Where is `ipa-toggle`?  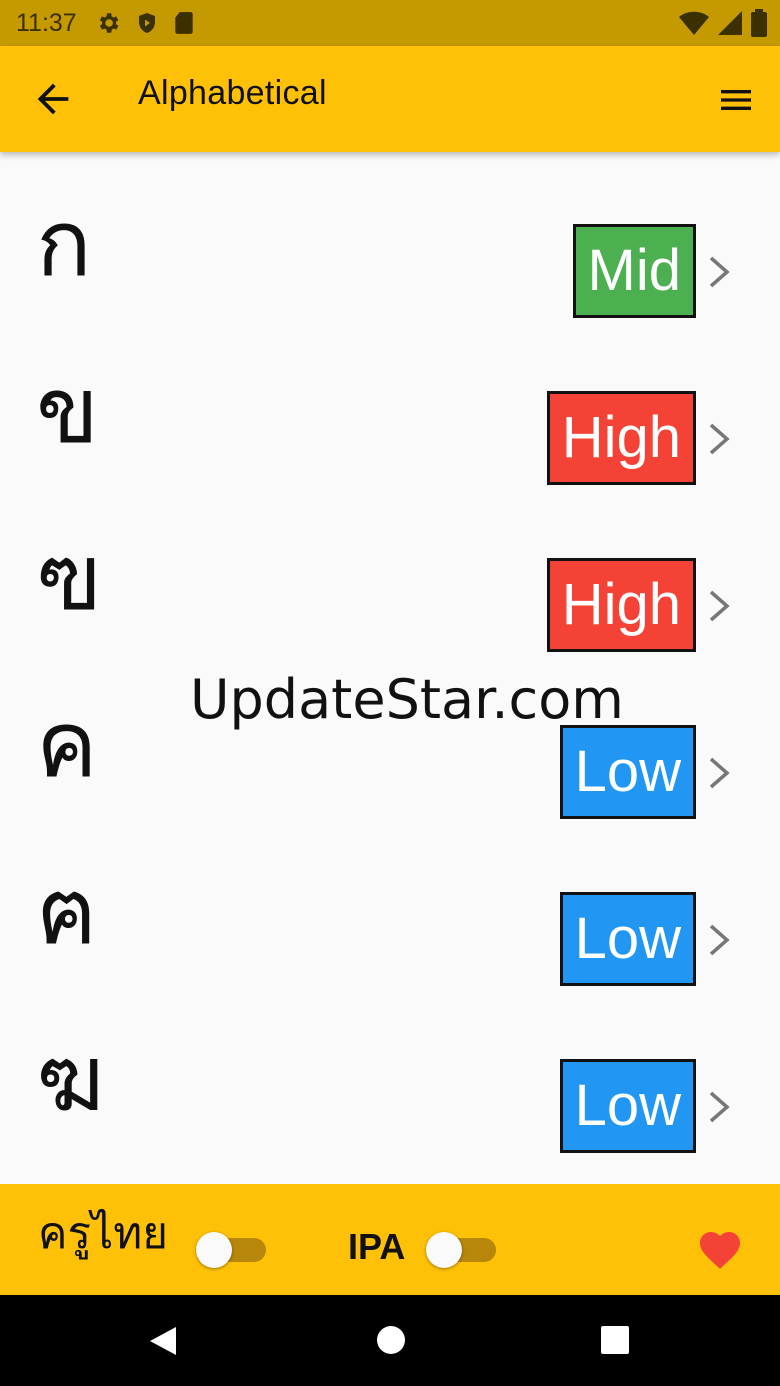
ipa-toggle is located at coordinates (461, 1250).